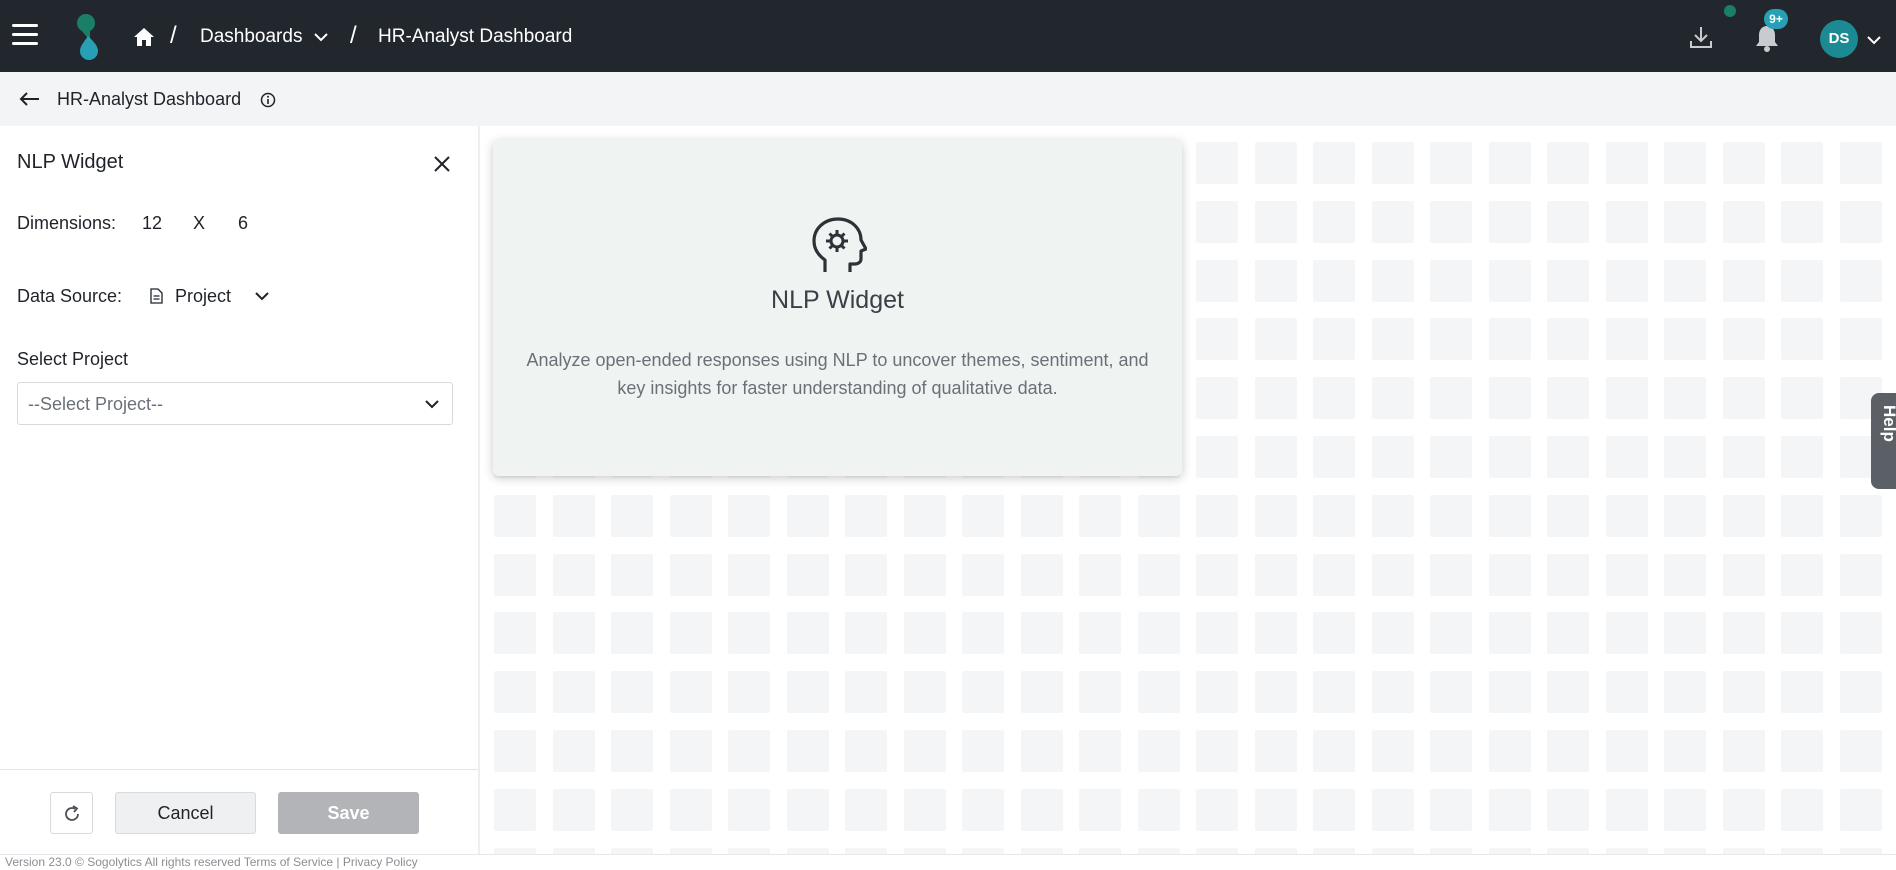 The image size is (1896, 870). Describe the element at coordinates (73, 359) in the screenshot. I see `select-project-label: Select Project` at that location.